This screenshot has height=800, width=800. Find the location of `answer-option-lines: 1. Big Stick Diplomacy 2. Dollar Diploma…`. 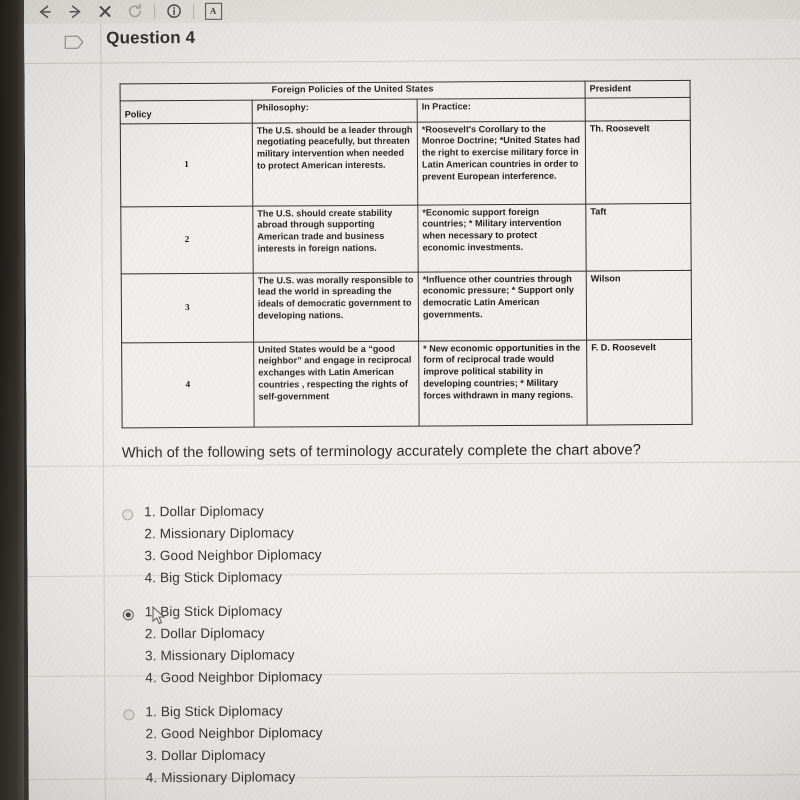

answer-option-lines: 1. Big Stick Diplomacy 2. Dollar Diploma… is located at coordinates (414, 643).